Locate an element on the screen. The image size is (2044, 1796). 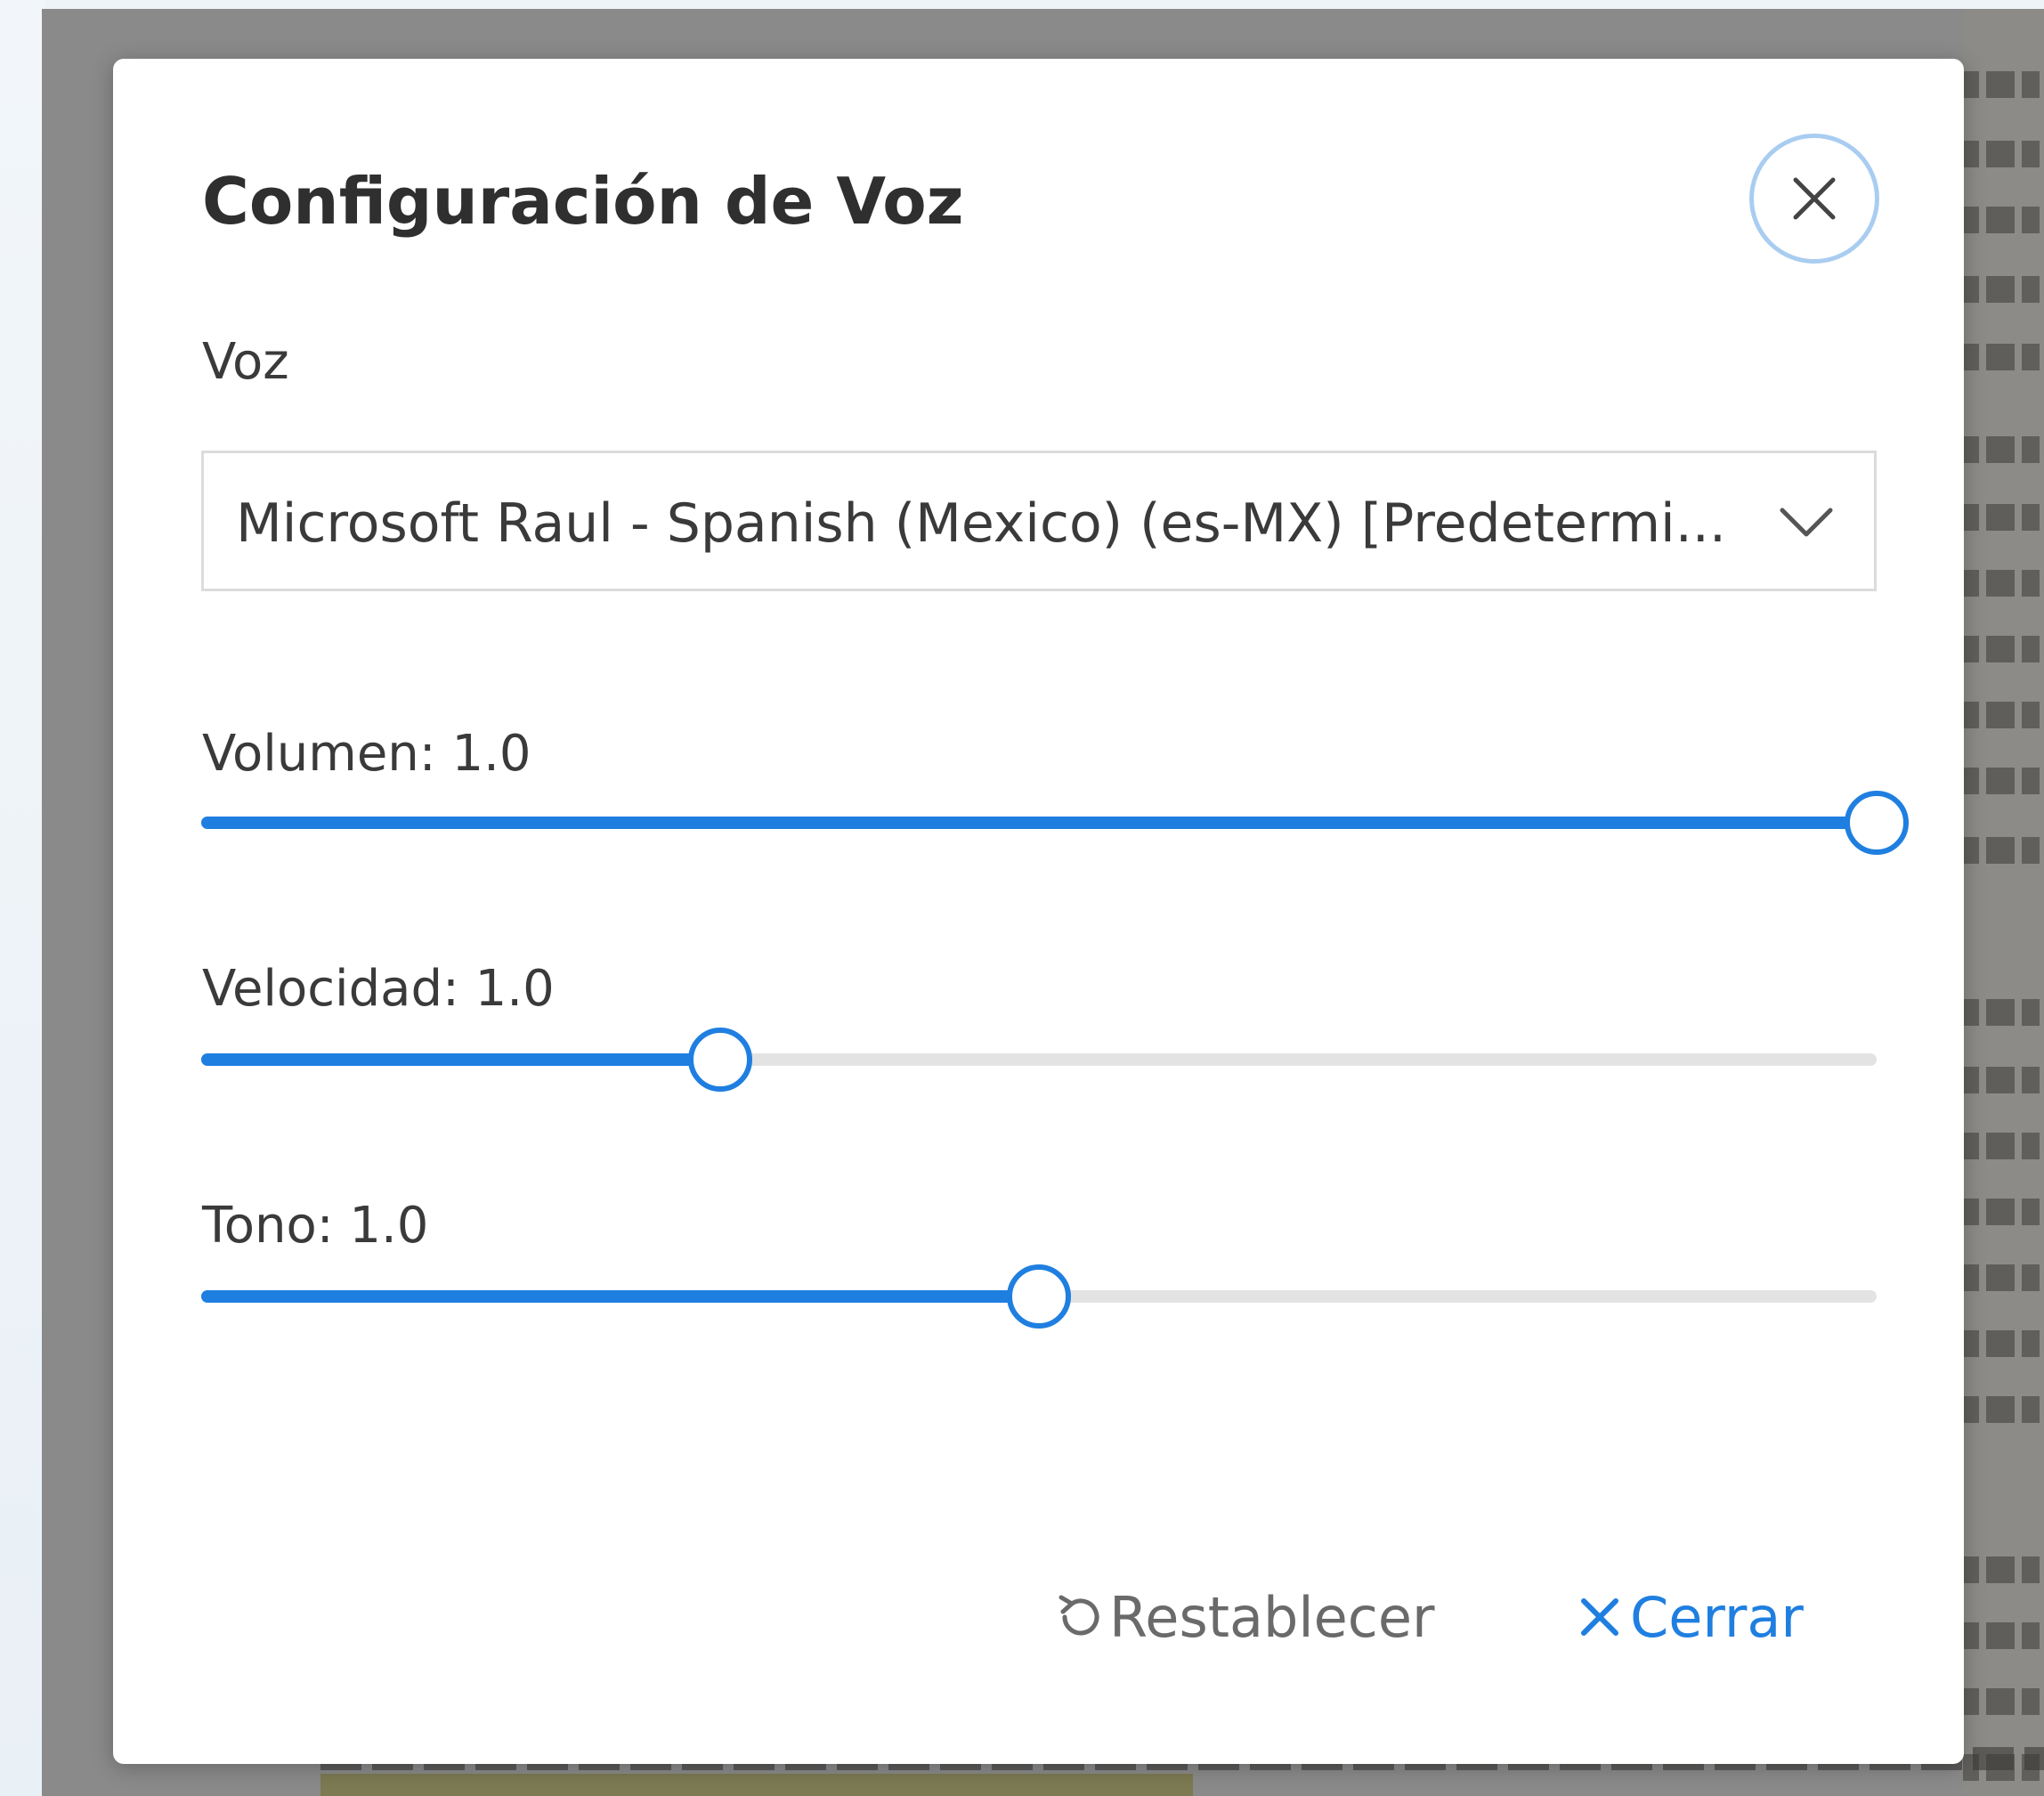
volume-label: Volumen: 1.0 is located at coordinates (367, 754).